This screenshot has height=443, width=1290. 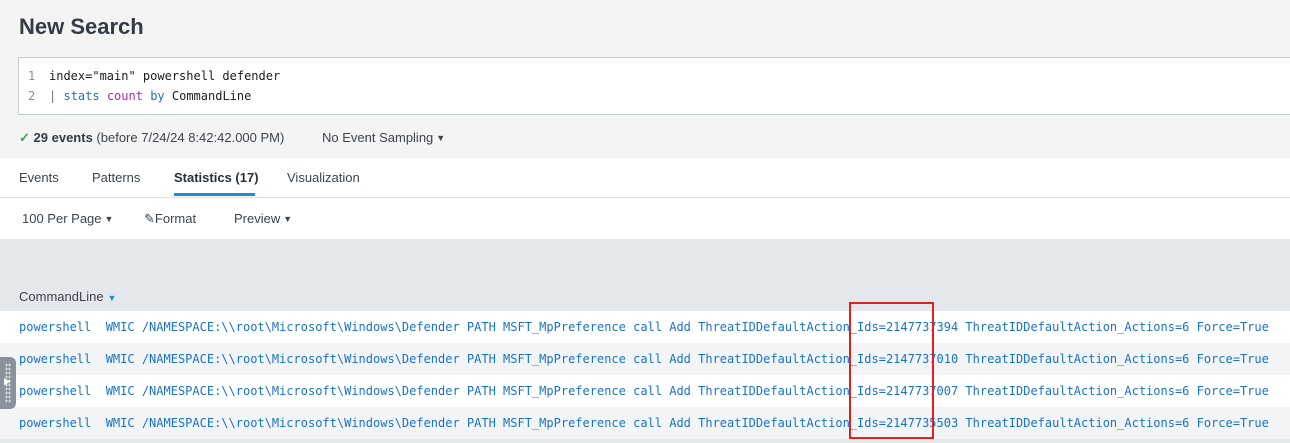 I want to click on line-number: 1, so click(x=32, y=76).